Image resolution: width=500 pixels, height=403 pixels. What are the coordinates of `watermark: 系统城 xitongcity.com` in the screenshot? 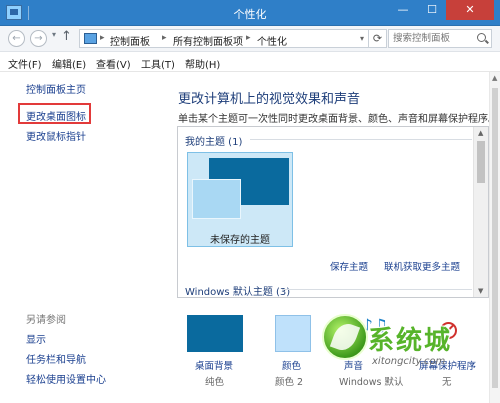 It's located at (407, 354).